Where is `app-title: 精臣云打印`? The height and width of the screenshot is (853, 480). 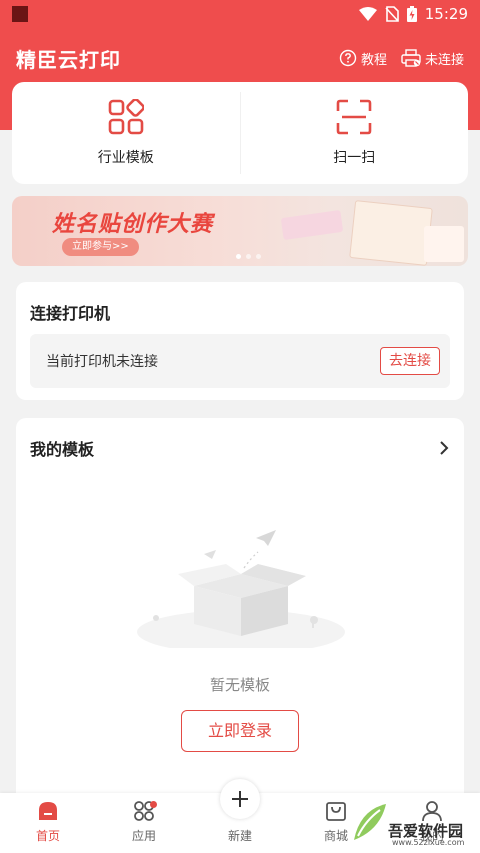 app-title: 精臣云打印 is located at coordinates (68, 59).